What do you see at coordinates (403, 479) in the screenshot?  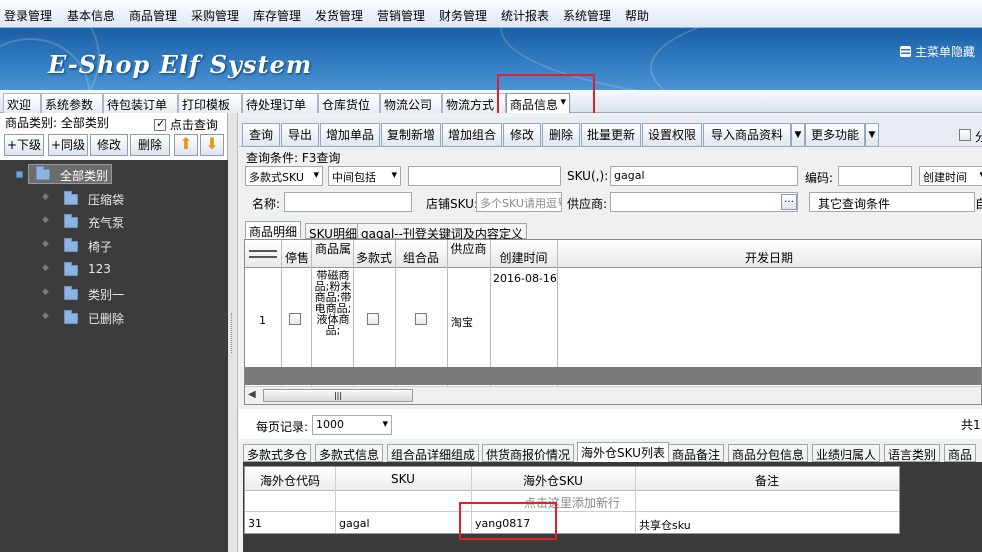 I see `col-sku: SKU` at bounding box center [403, 479].